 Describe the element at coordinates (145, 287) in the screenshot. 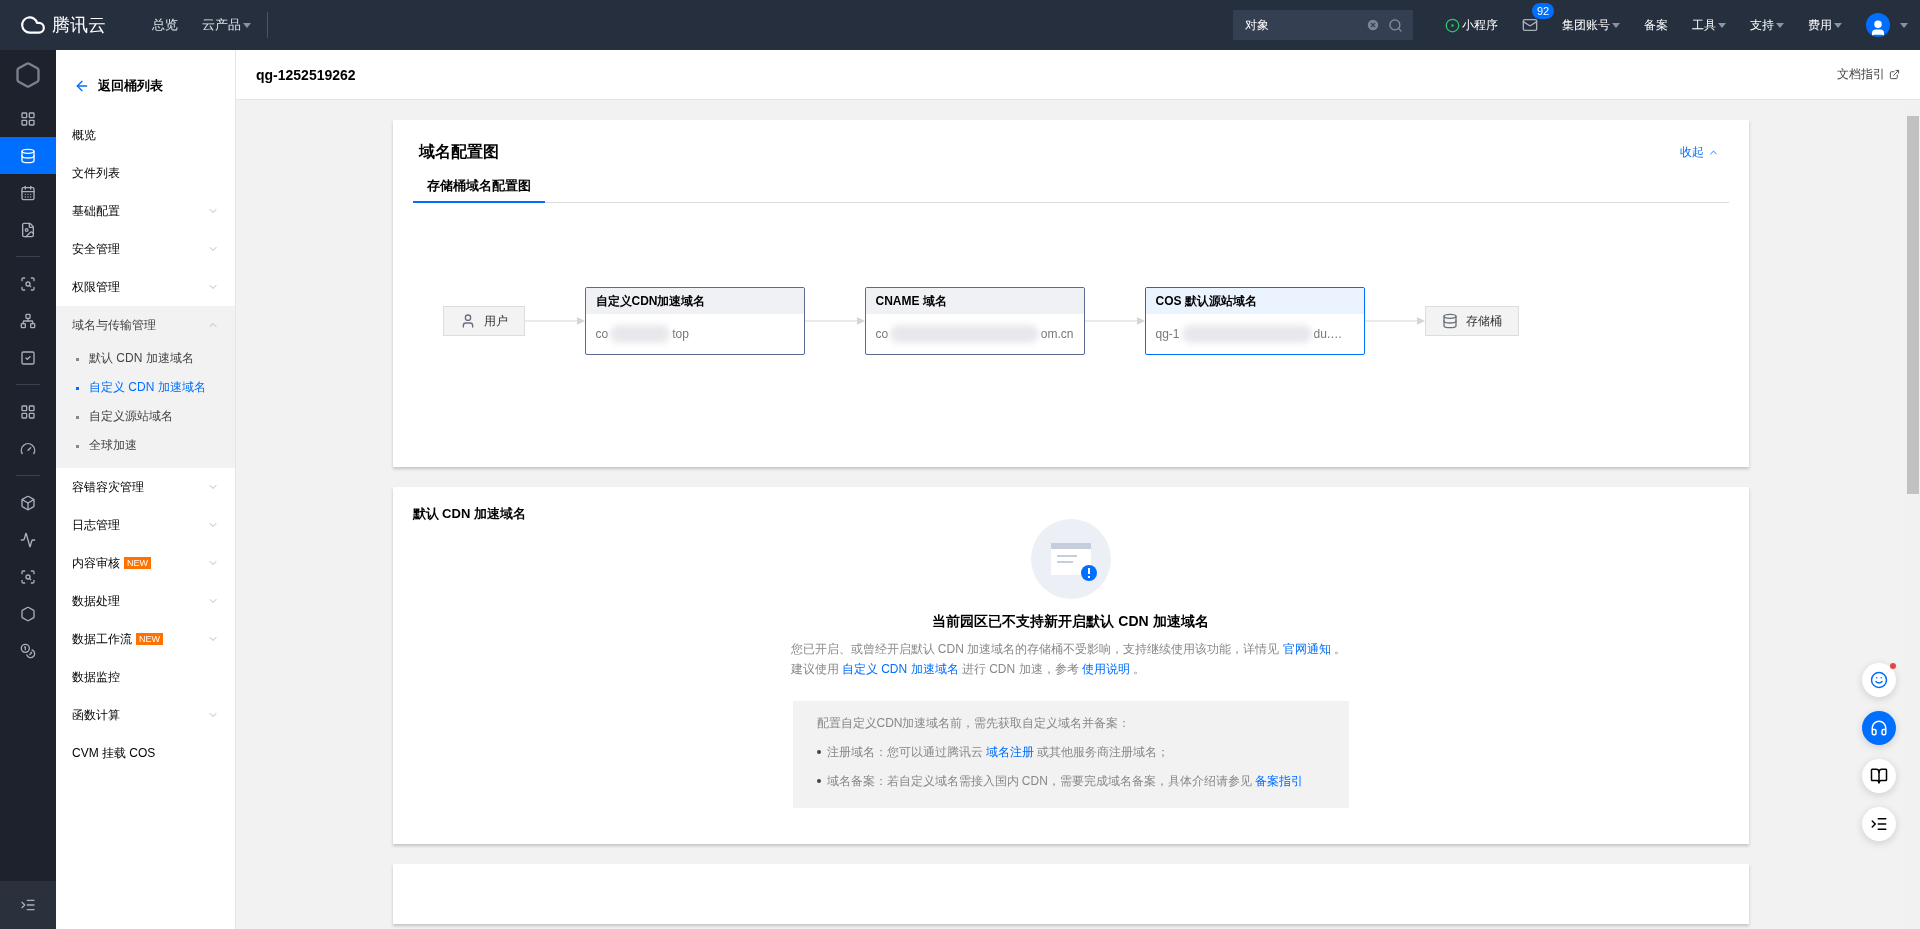

I see `sidebar-item: 权限管理` at that location.